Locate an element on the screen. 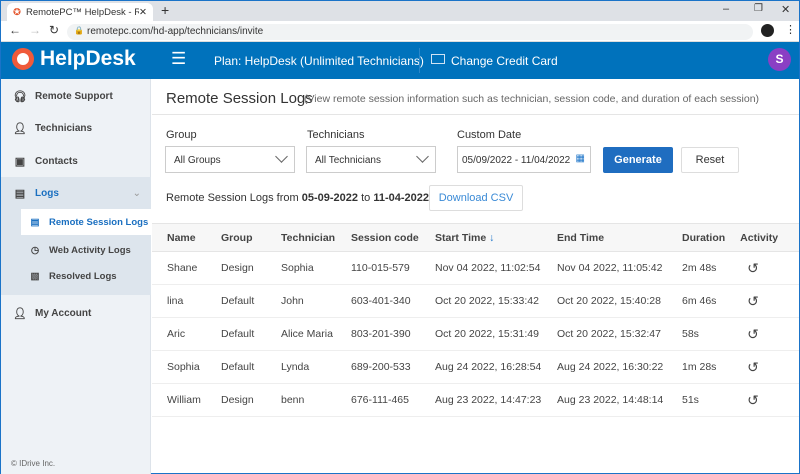 The height and width of the screenshot is (474, 800). technicians-select: All Technicians is located at coordinates (371, 159).